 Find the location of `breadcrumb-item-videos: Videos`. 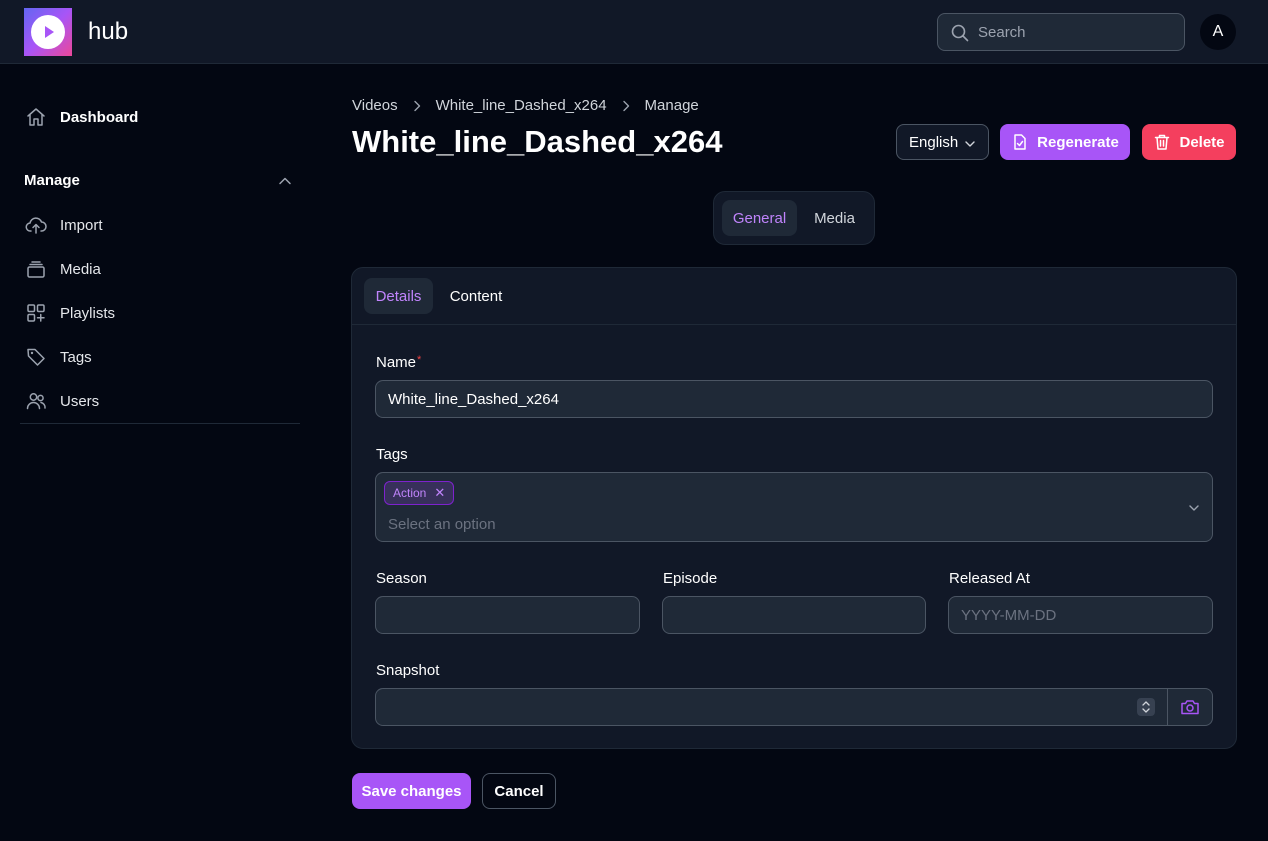

breadcrumb-item-videos: Videos is located at coordinates (375, 105).